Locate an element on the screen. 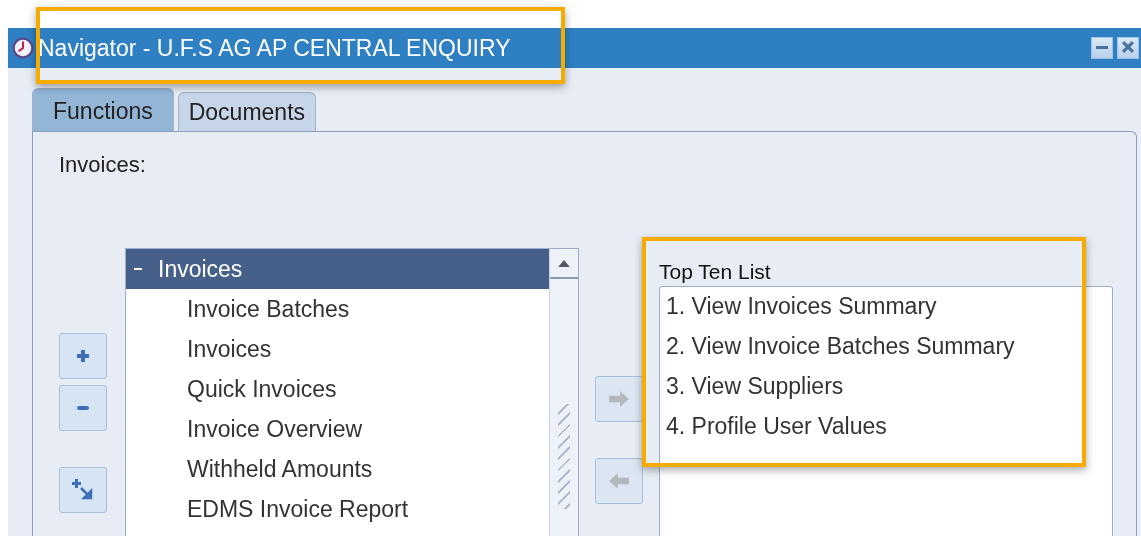 The width and height of the screenshot is (1141, 536). tree-item: Quick Invoices is located at coordinates (337, 389).